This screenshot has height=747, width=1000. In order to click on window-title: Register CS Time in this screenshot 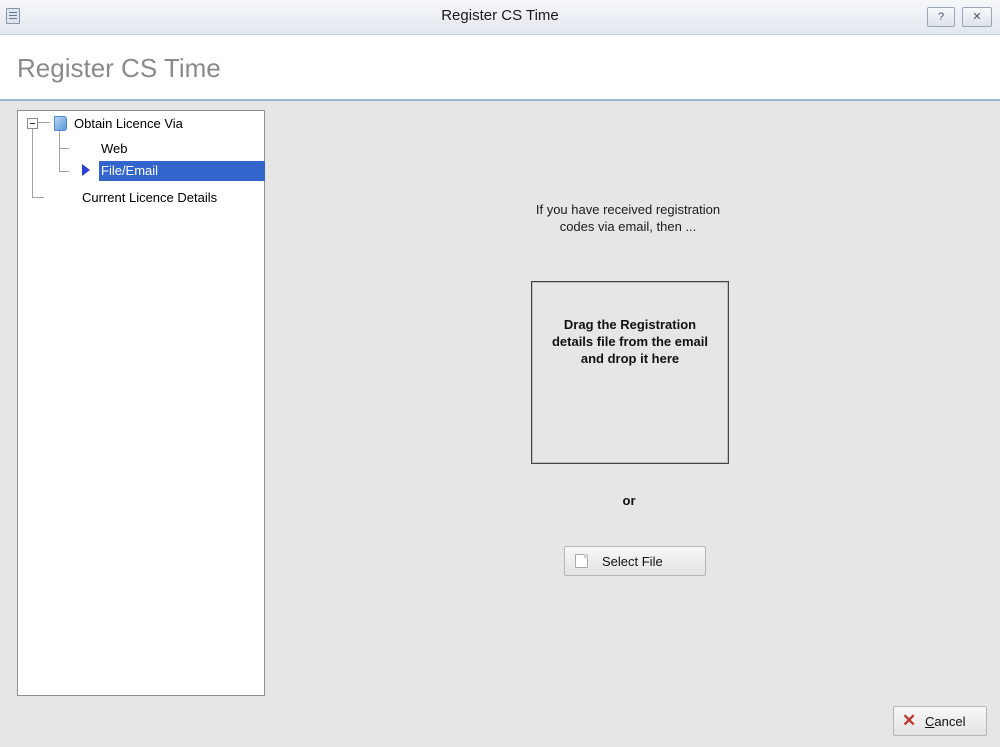, I will do `click(500, 15)`.